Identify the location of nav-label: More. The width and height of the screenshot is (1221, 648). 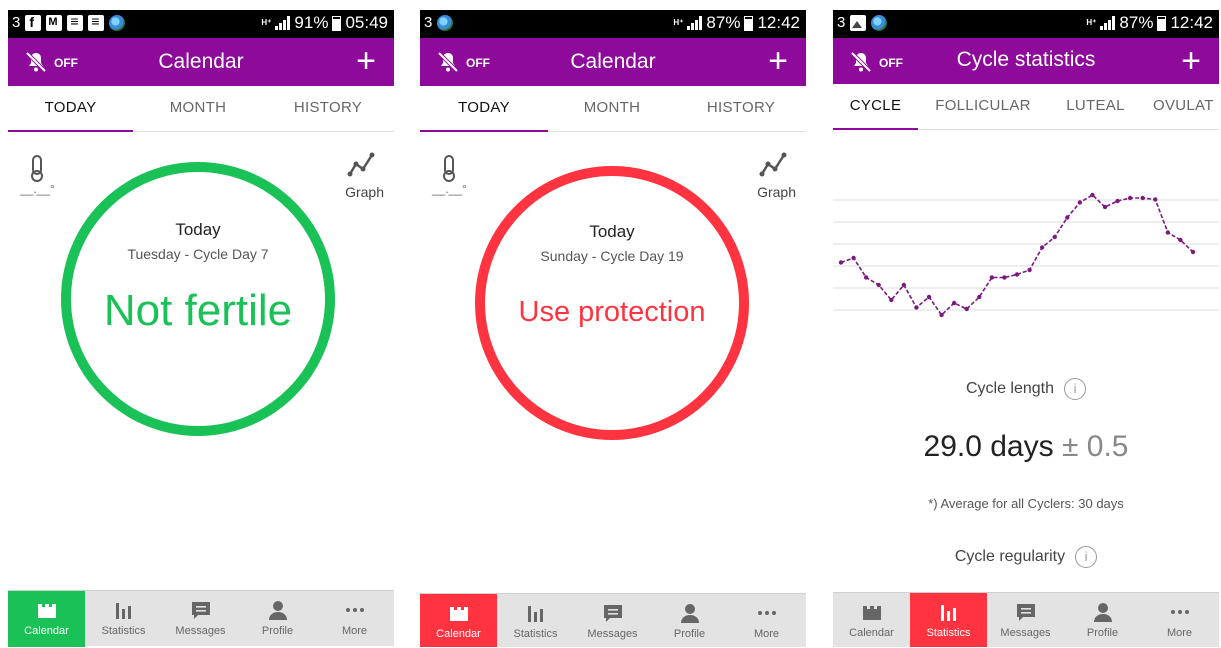
(1179, 633).